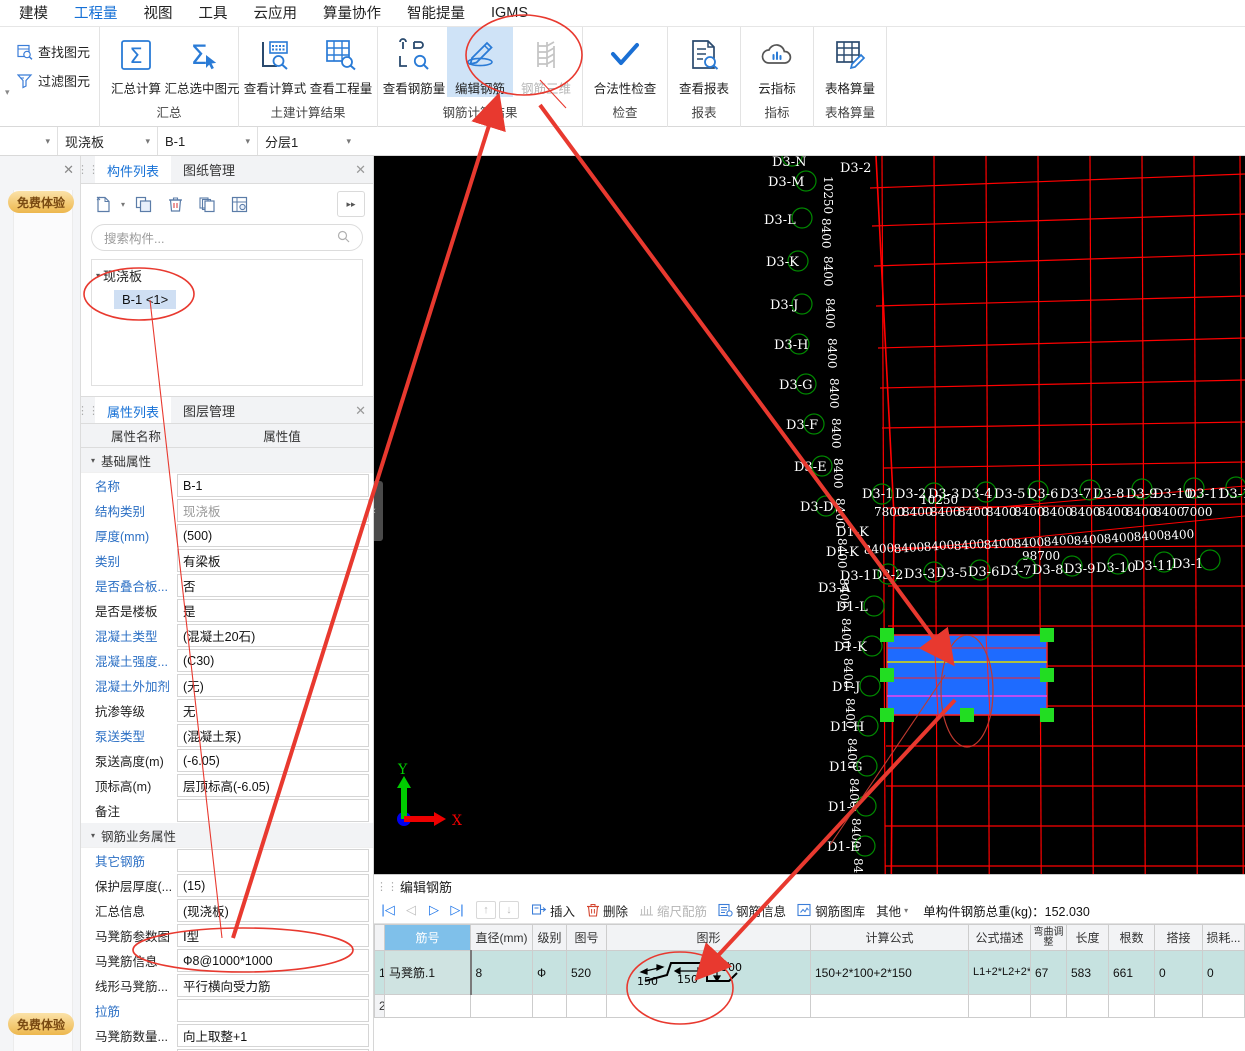  I want to click on last-record-button: ▷|, so click(457, 910).